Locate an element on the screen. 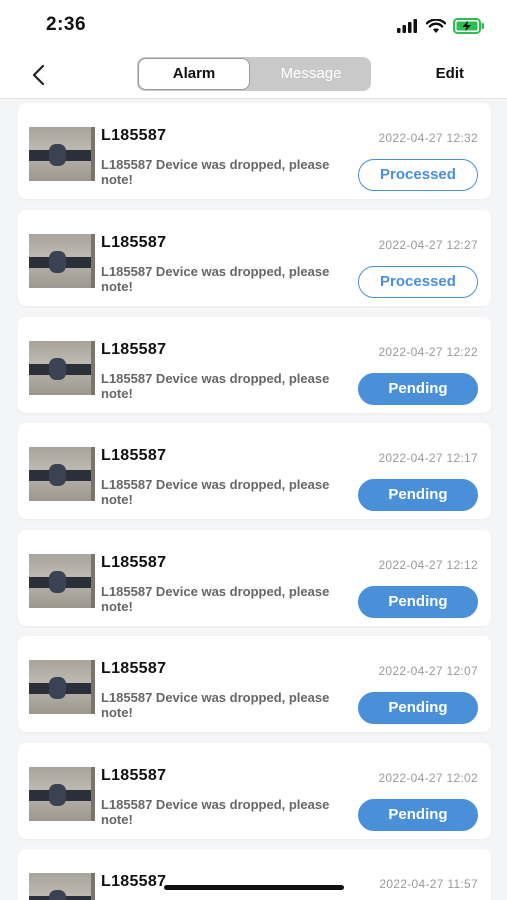 Image resolution: width=507 pixels, height=900 pixels. wifi-icon is located at coordinates (436, 25).